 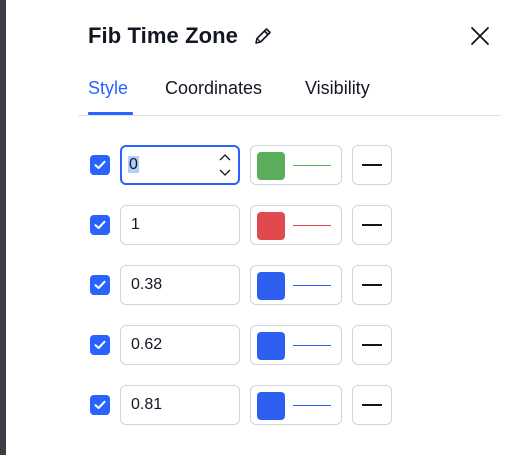 I want to click on level-value-input: 0.81, so click(x=180, y=405).